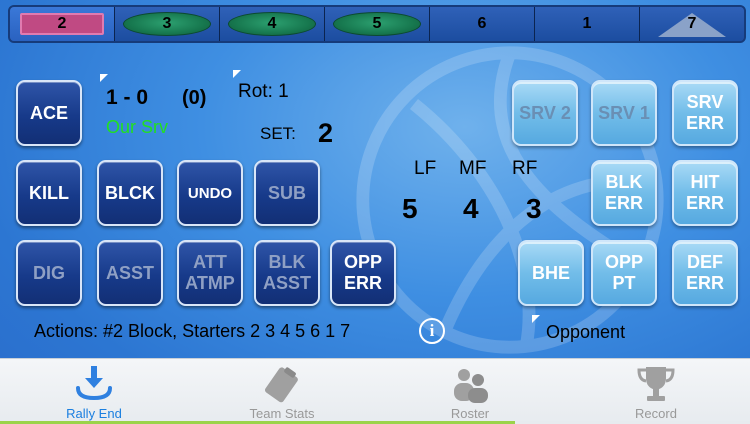 Image resolution: width=750 pixels, height=424 pixels. Describe the element at coordinates (127, 97) in the screenshot. I see `score-value: 1 - 0` at that location.